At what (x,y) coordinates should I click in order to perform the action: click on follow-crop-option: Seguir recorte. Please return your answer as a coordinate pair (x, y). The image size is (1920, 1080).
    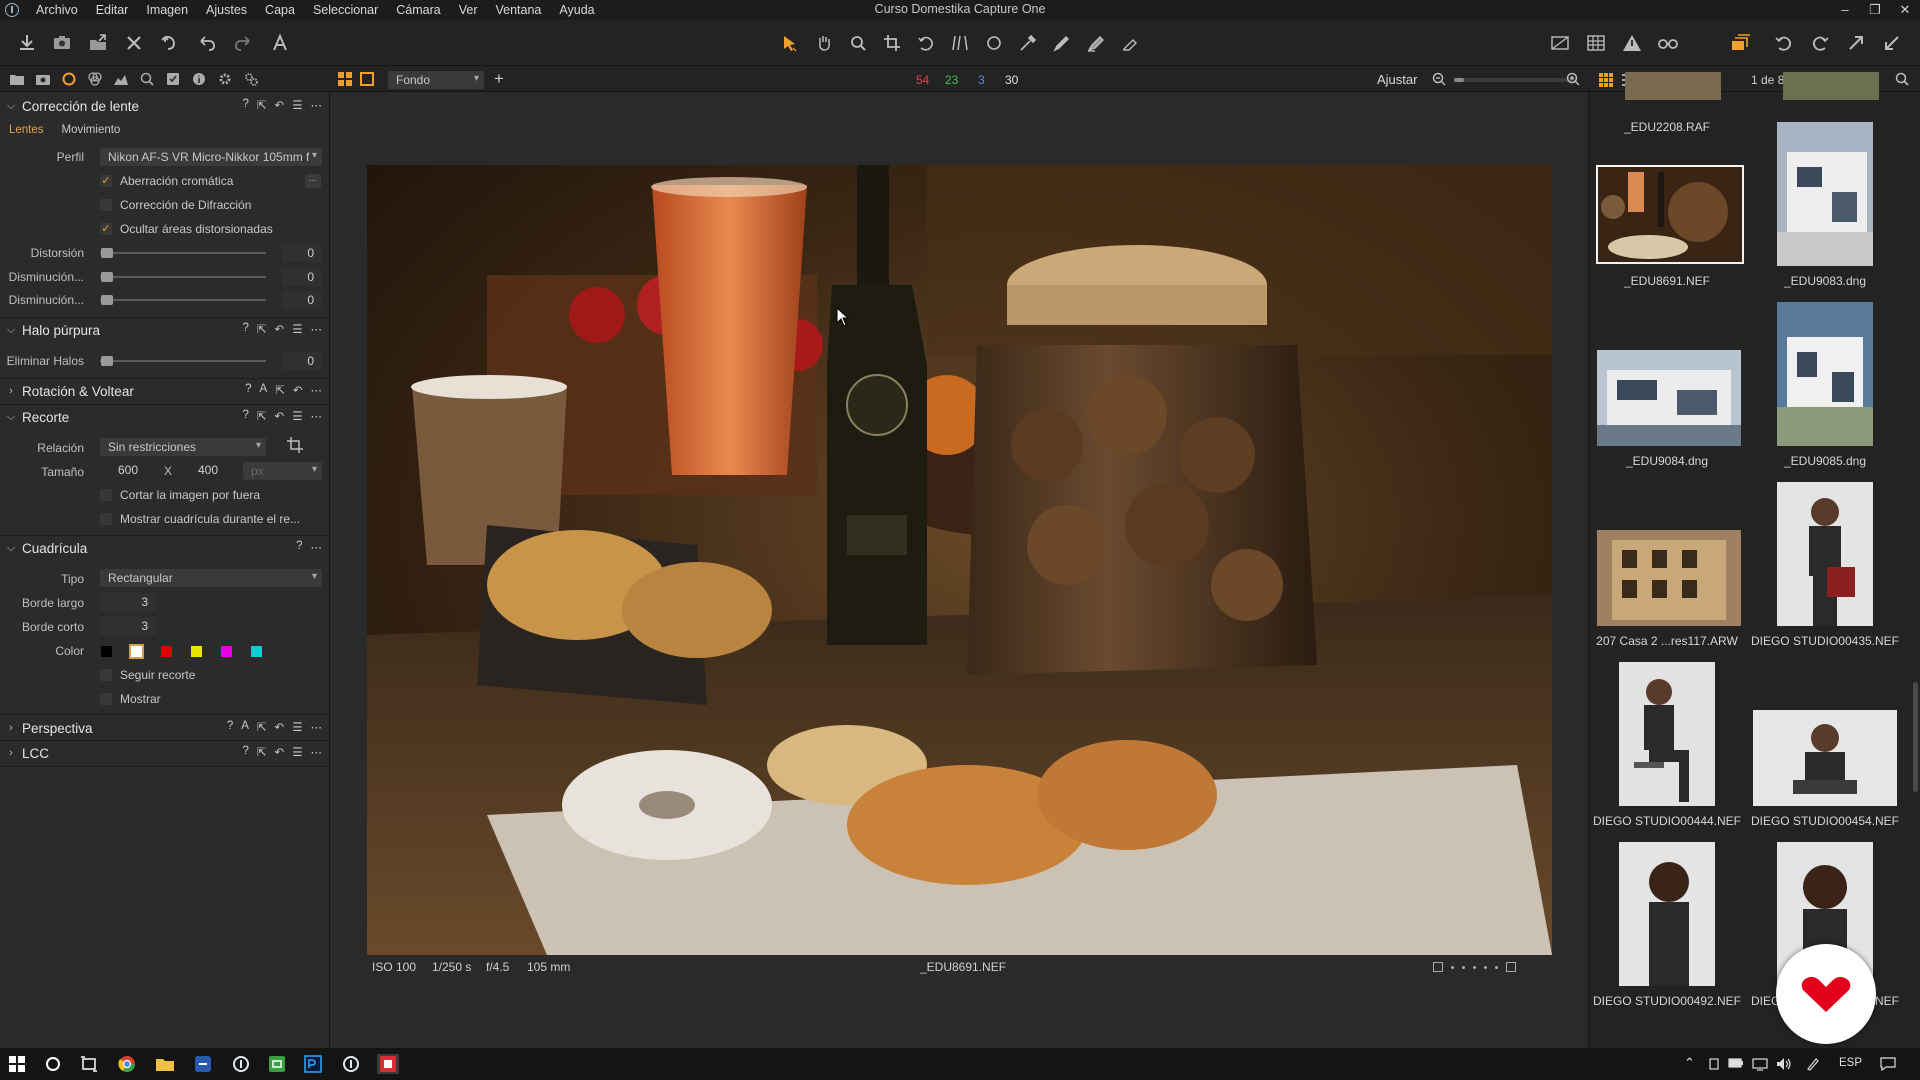
    Looking at the image, I should click on (147, 675).